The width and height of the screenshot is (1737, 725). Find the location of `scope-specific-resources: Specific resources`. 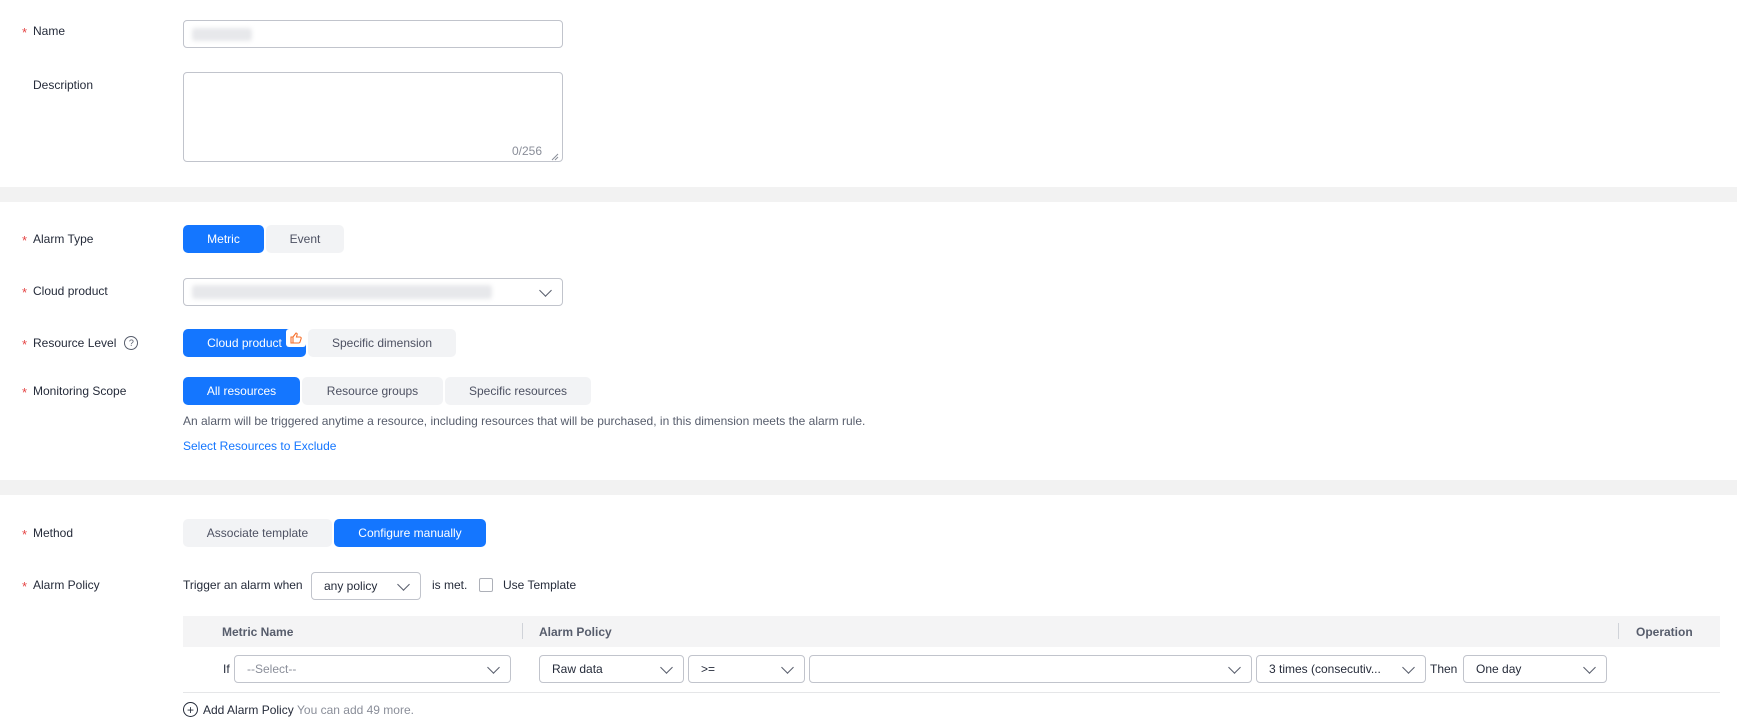

scope-specific-resources: Specific resources is located at coordinates (518, 391).